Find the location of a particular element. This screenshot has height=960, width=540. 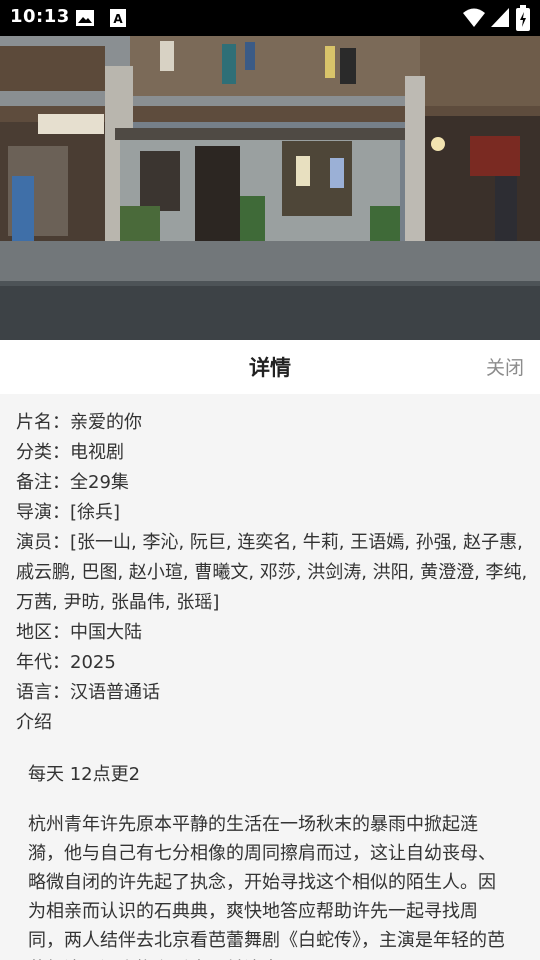

wifi-icon is located at coordinates (474, 17).